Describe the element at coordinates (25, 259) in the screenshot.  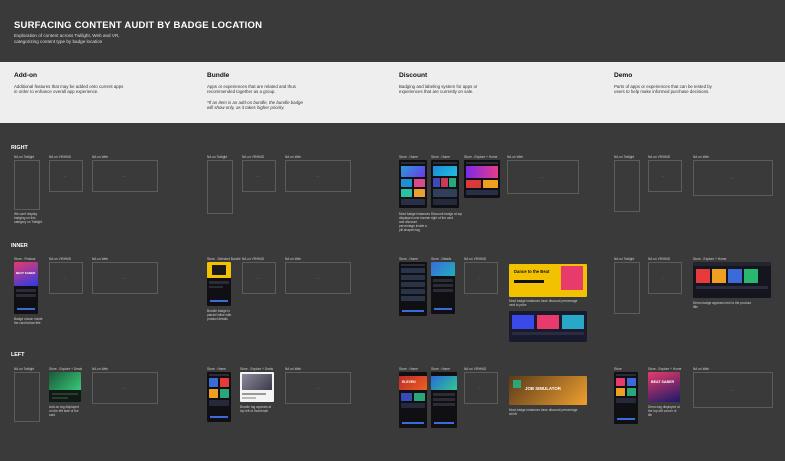
I see `frame-label: Store - Product` at that location.